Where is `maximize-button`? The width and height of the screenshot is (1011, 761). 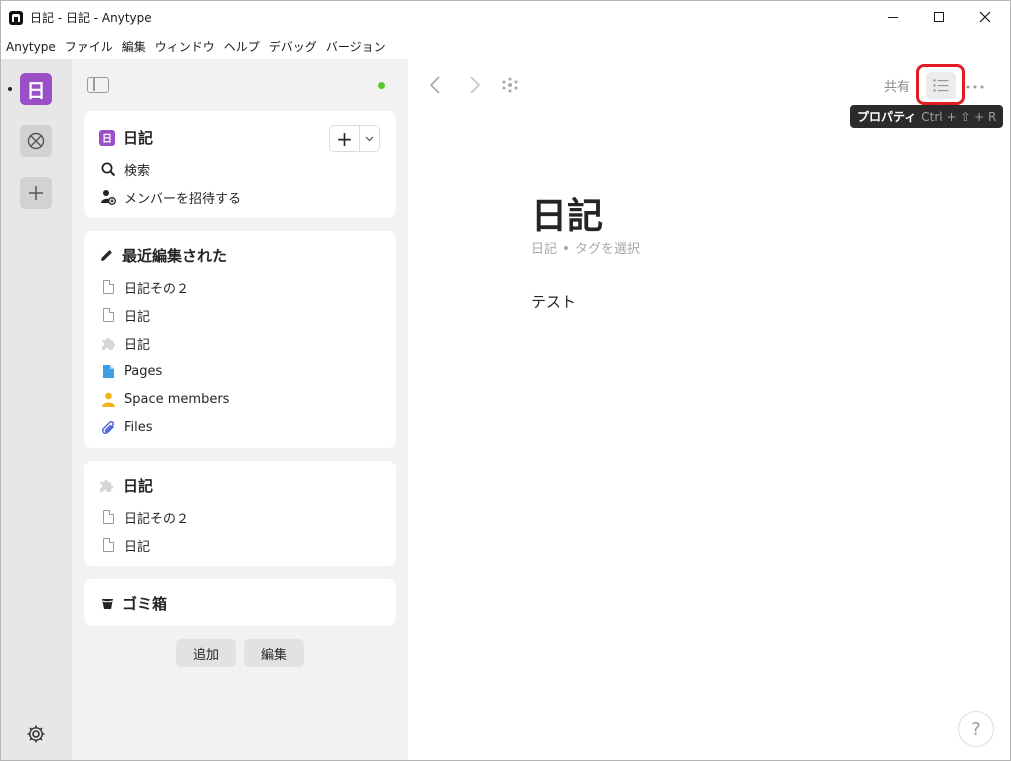
maximize-button is located at coordinates (939, 17).